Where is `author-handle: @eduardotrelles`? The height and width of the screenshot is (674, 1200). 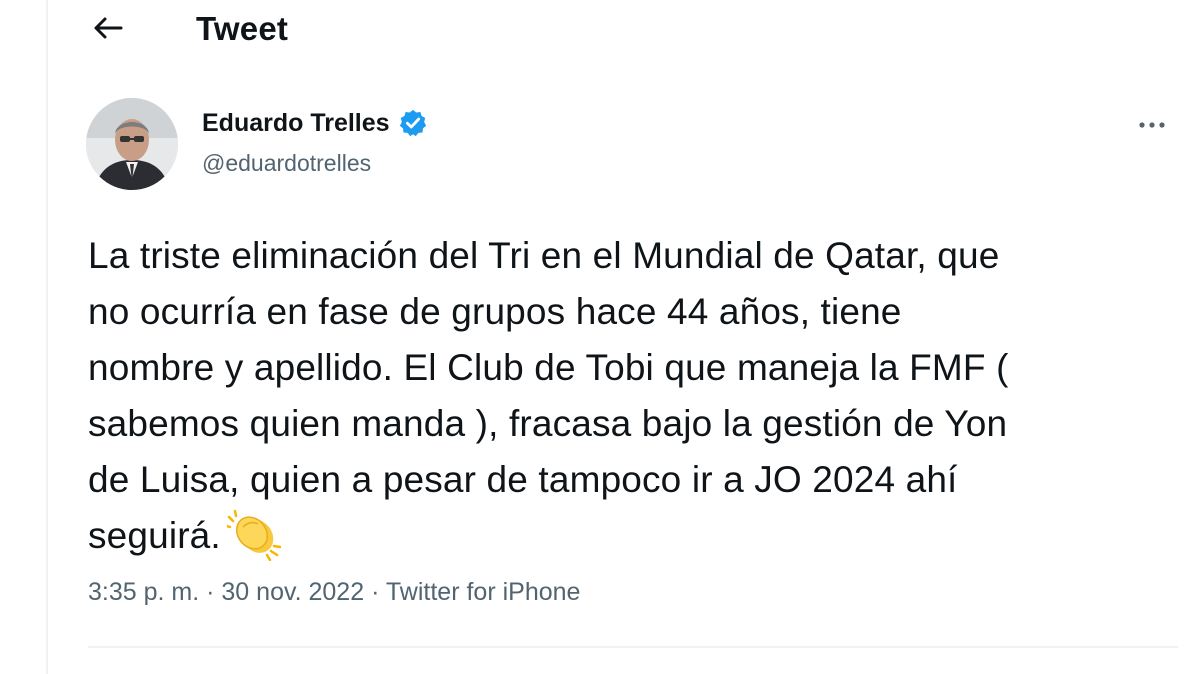 author-handle: @eduardotrelles is located at coordinates (286, 163).